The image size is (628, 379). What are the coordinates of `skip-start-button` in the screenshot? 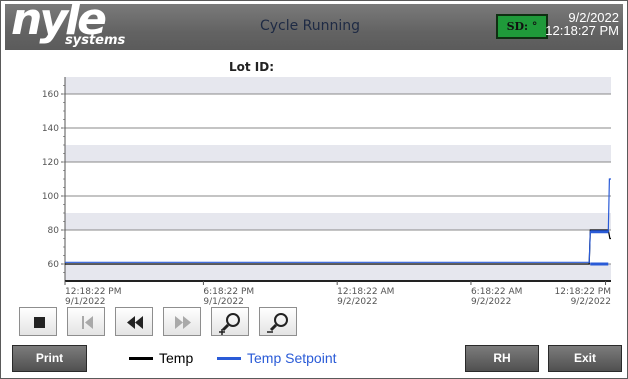 It's located at (86, 321).